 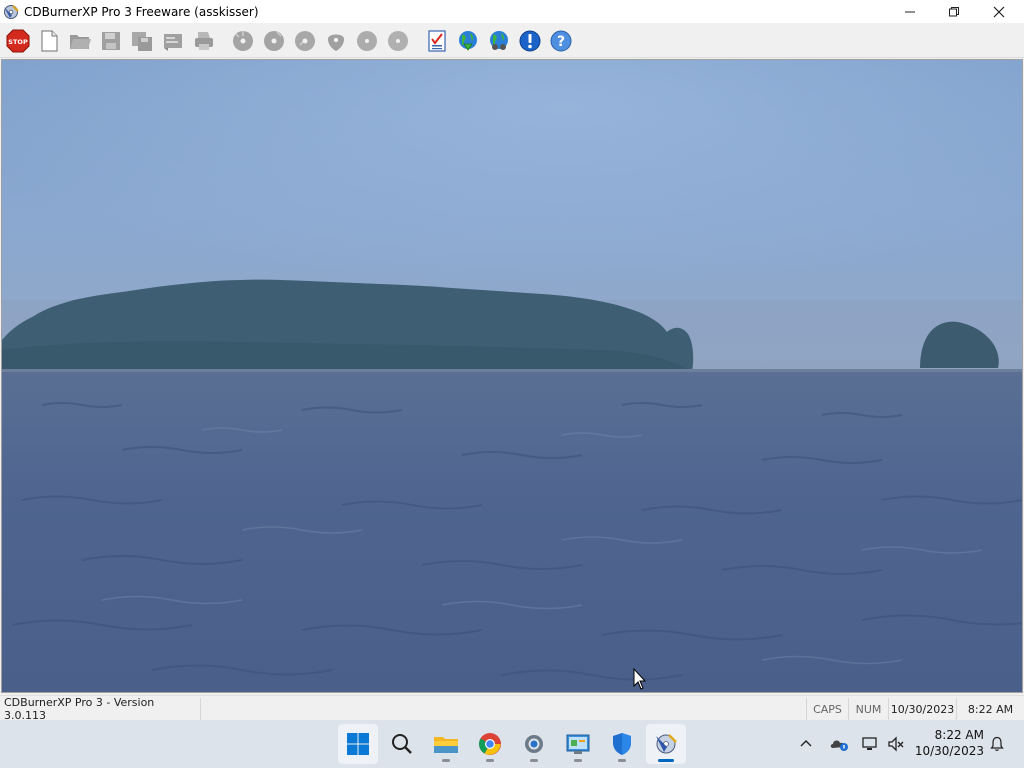 I want to click on stop-icon: STOP, so click(x=18, y=40).